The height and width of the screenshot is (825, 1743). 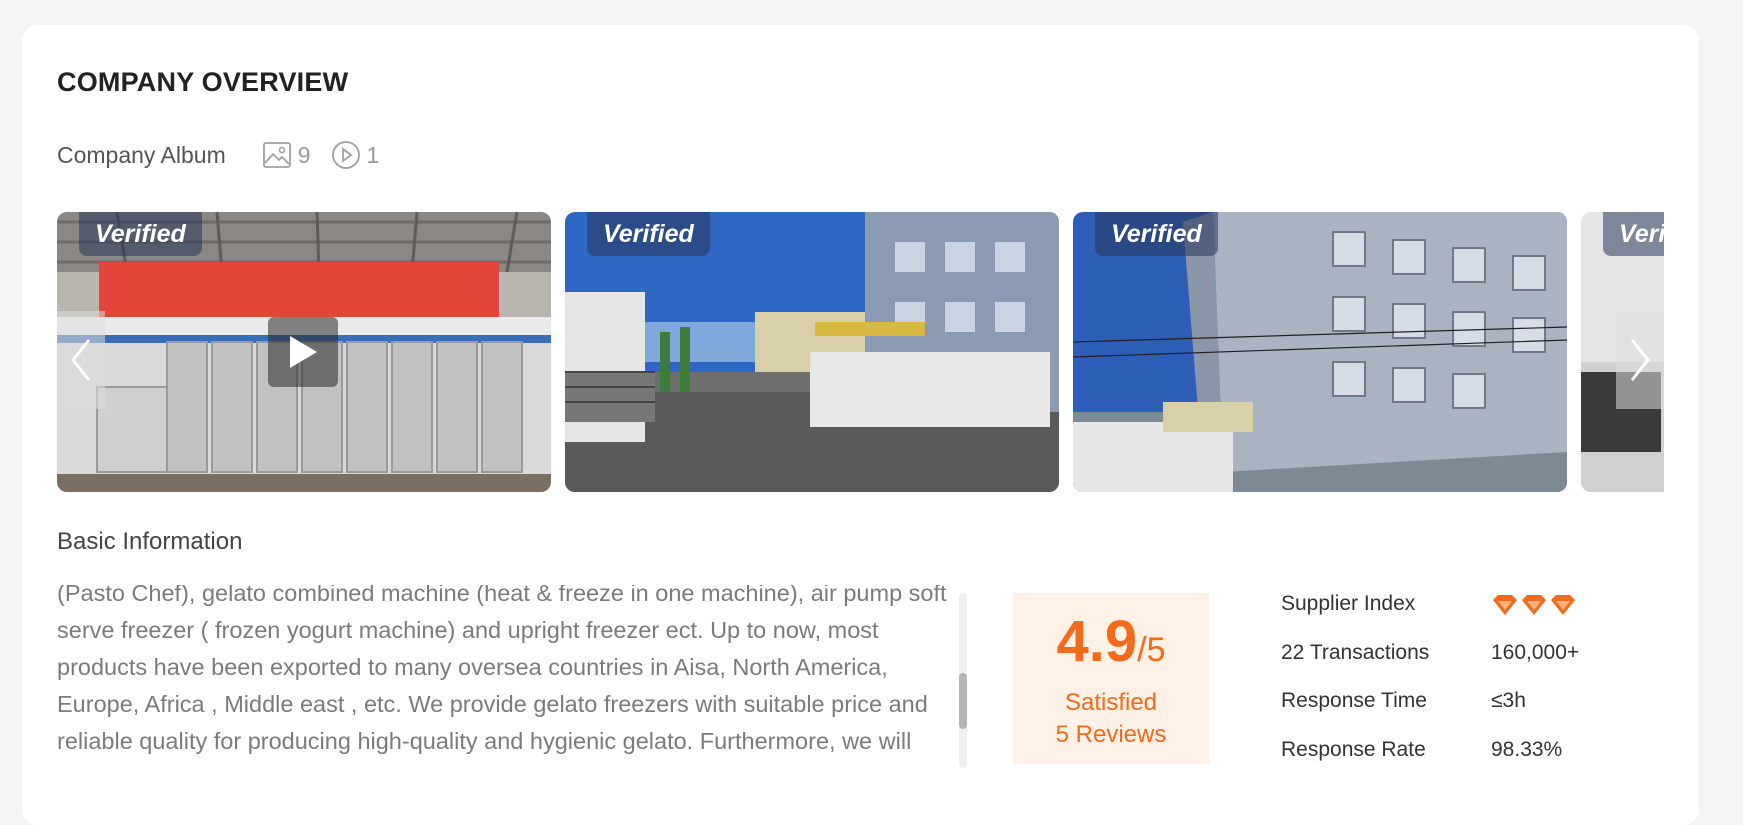 I want to click on response-time-value: ≤3h, so click(x=1508, y=700).